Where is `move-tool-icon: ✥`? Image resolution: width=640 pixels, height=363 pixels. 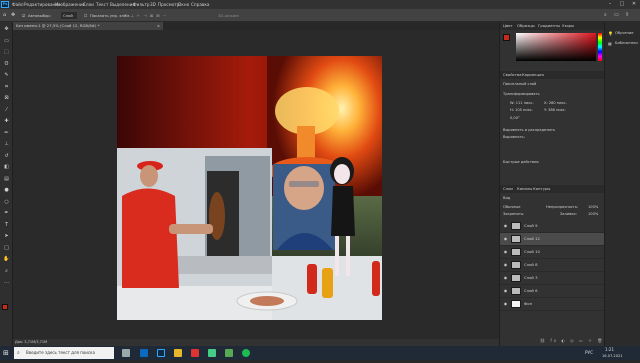 move-tool-icon: ✥ is located at coordinates (6, 29).